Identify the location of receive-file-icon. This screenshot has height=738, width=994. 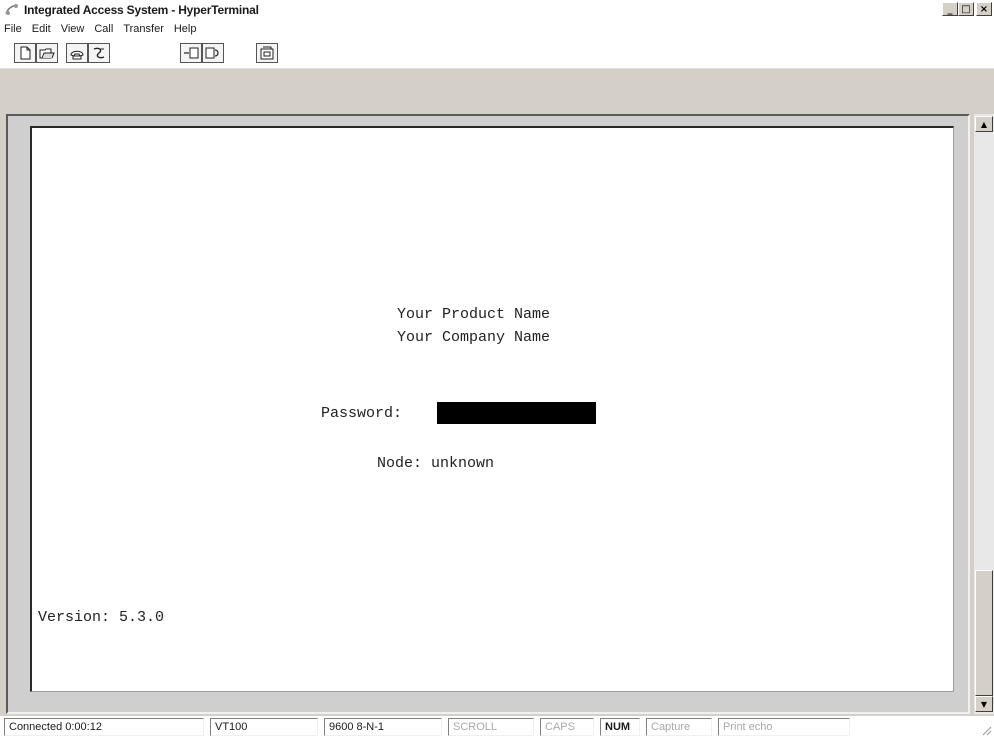
(212, 53).